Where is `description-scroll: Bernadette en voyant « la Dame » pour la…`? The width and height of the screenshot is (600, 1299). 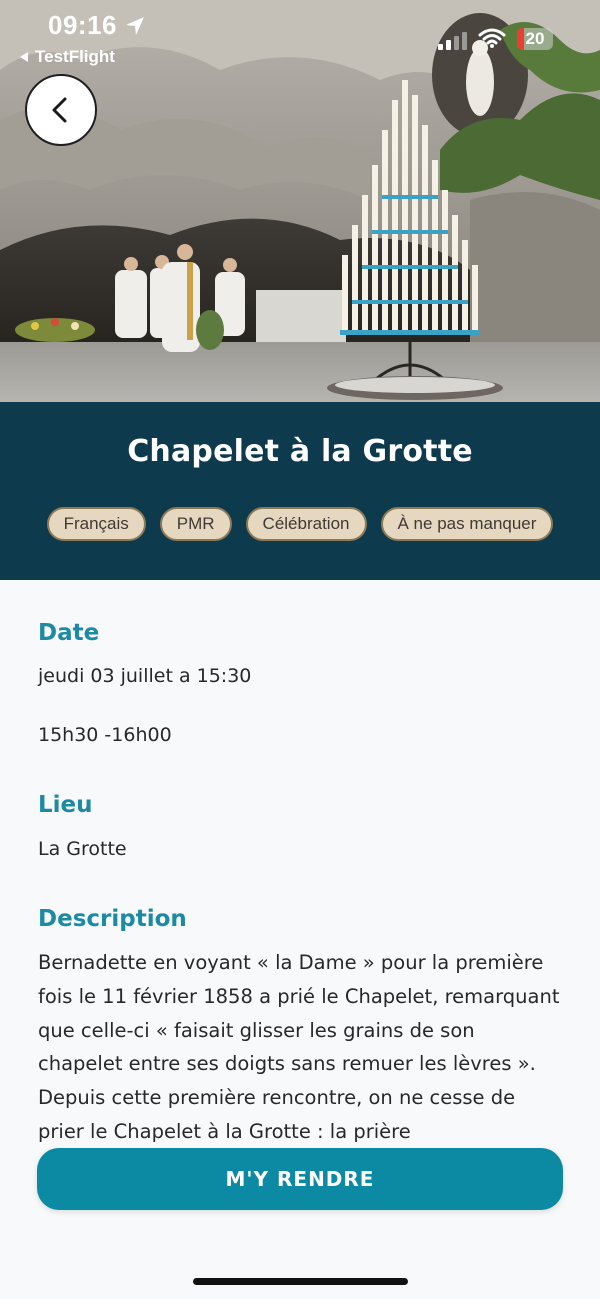 description-scroll: Bernadette en voyant « la Dame » pour la… is located at coordinates (303, 1048).